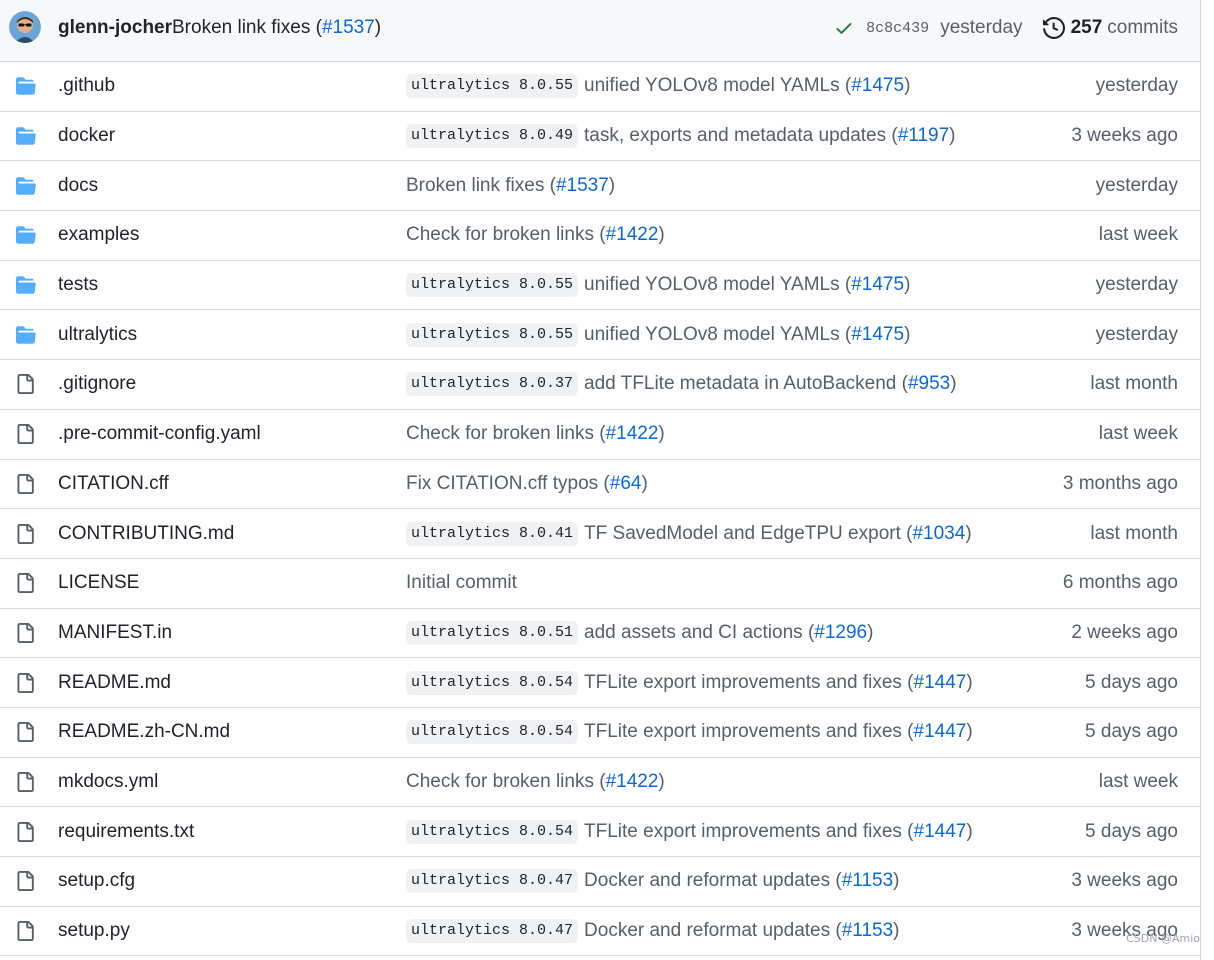 The width and height of the screenshot is (1214, 960). What do you see at coordinates (348, 27) in the screenshot?
I see `latest-commit-pr-link: #1537` at bounding box center [348, 27].